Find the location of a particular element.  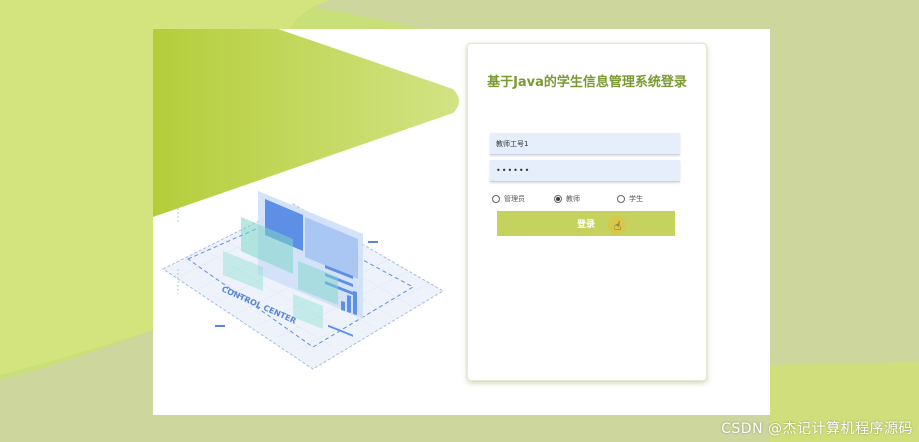

role-option-admin: 管理员 is located at coordinates (508, 199).